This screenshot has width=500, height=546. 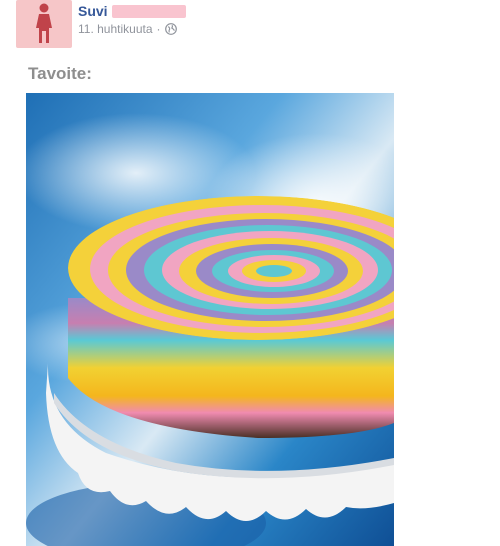 I want to click on name-redaction, so click(x=148, y=11).